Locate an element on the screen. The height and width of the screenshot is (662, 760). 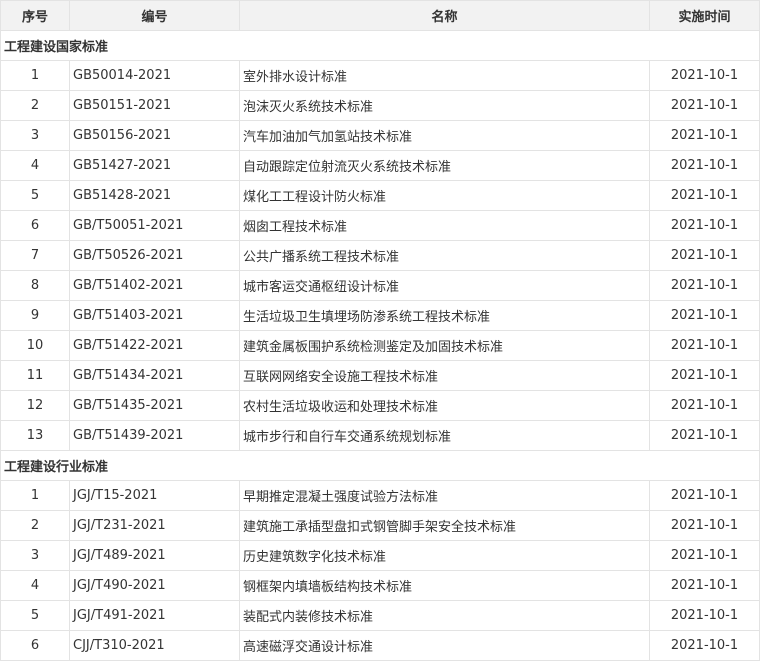
row-index: 8 is located at coordinates (35, 285).